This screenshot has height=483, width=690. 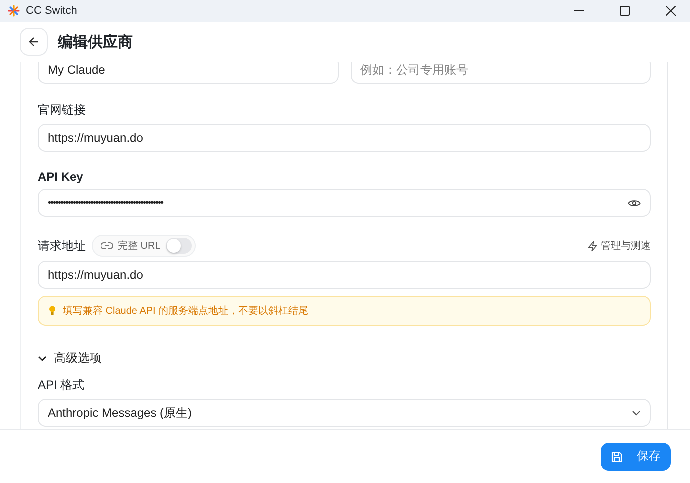 I want to click on page-title: 编辑供应商, so click(x=95, y=42).